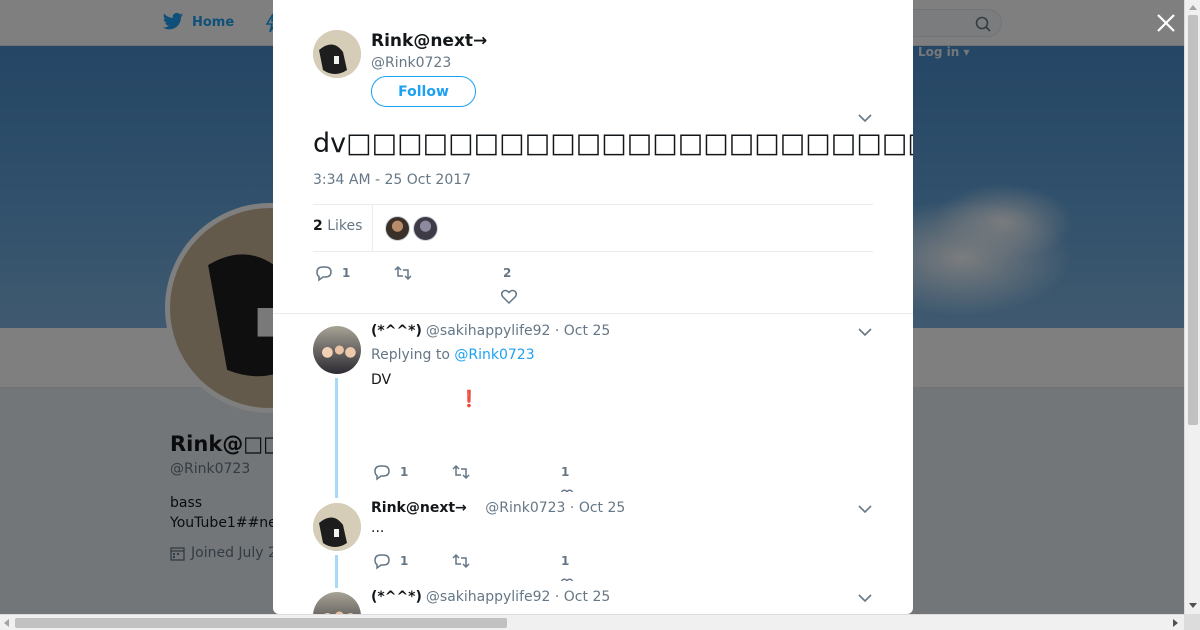 The image size is (1200, 630). I want to click on tweet-options-button, so click(865, 118).